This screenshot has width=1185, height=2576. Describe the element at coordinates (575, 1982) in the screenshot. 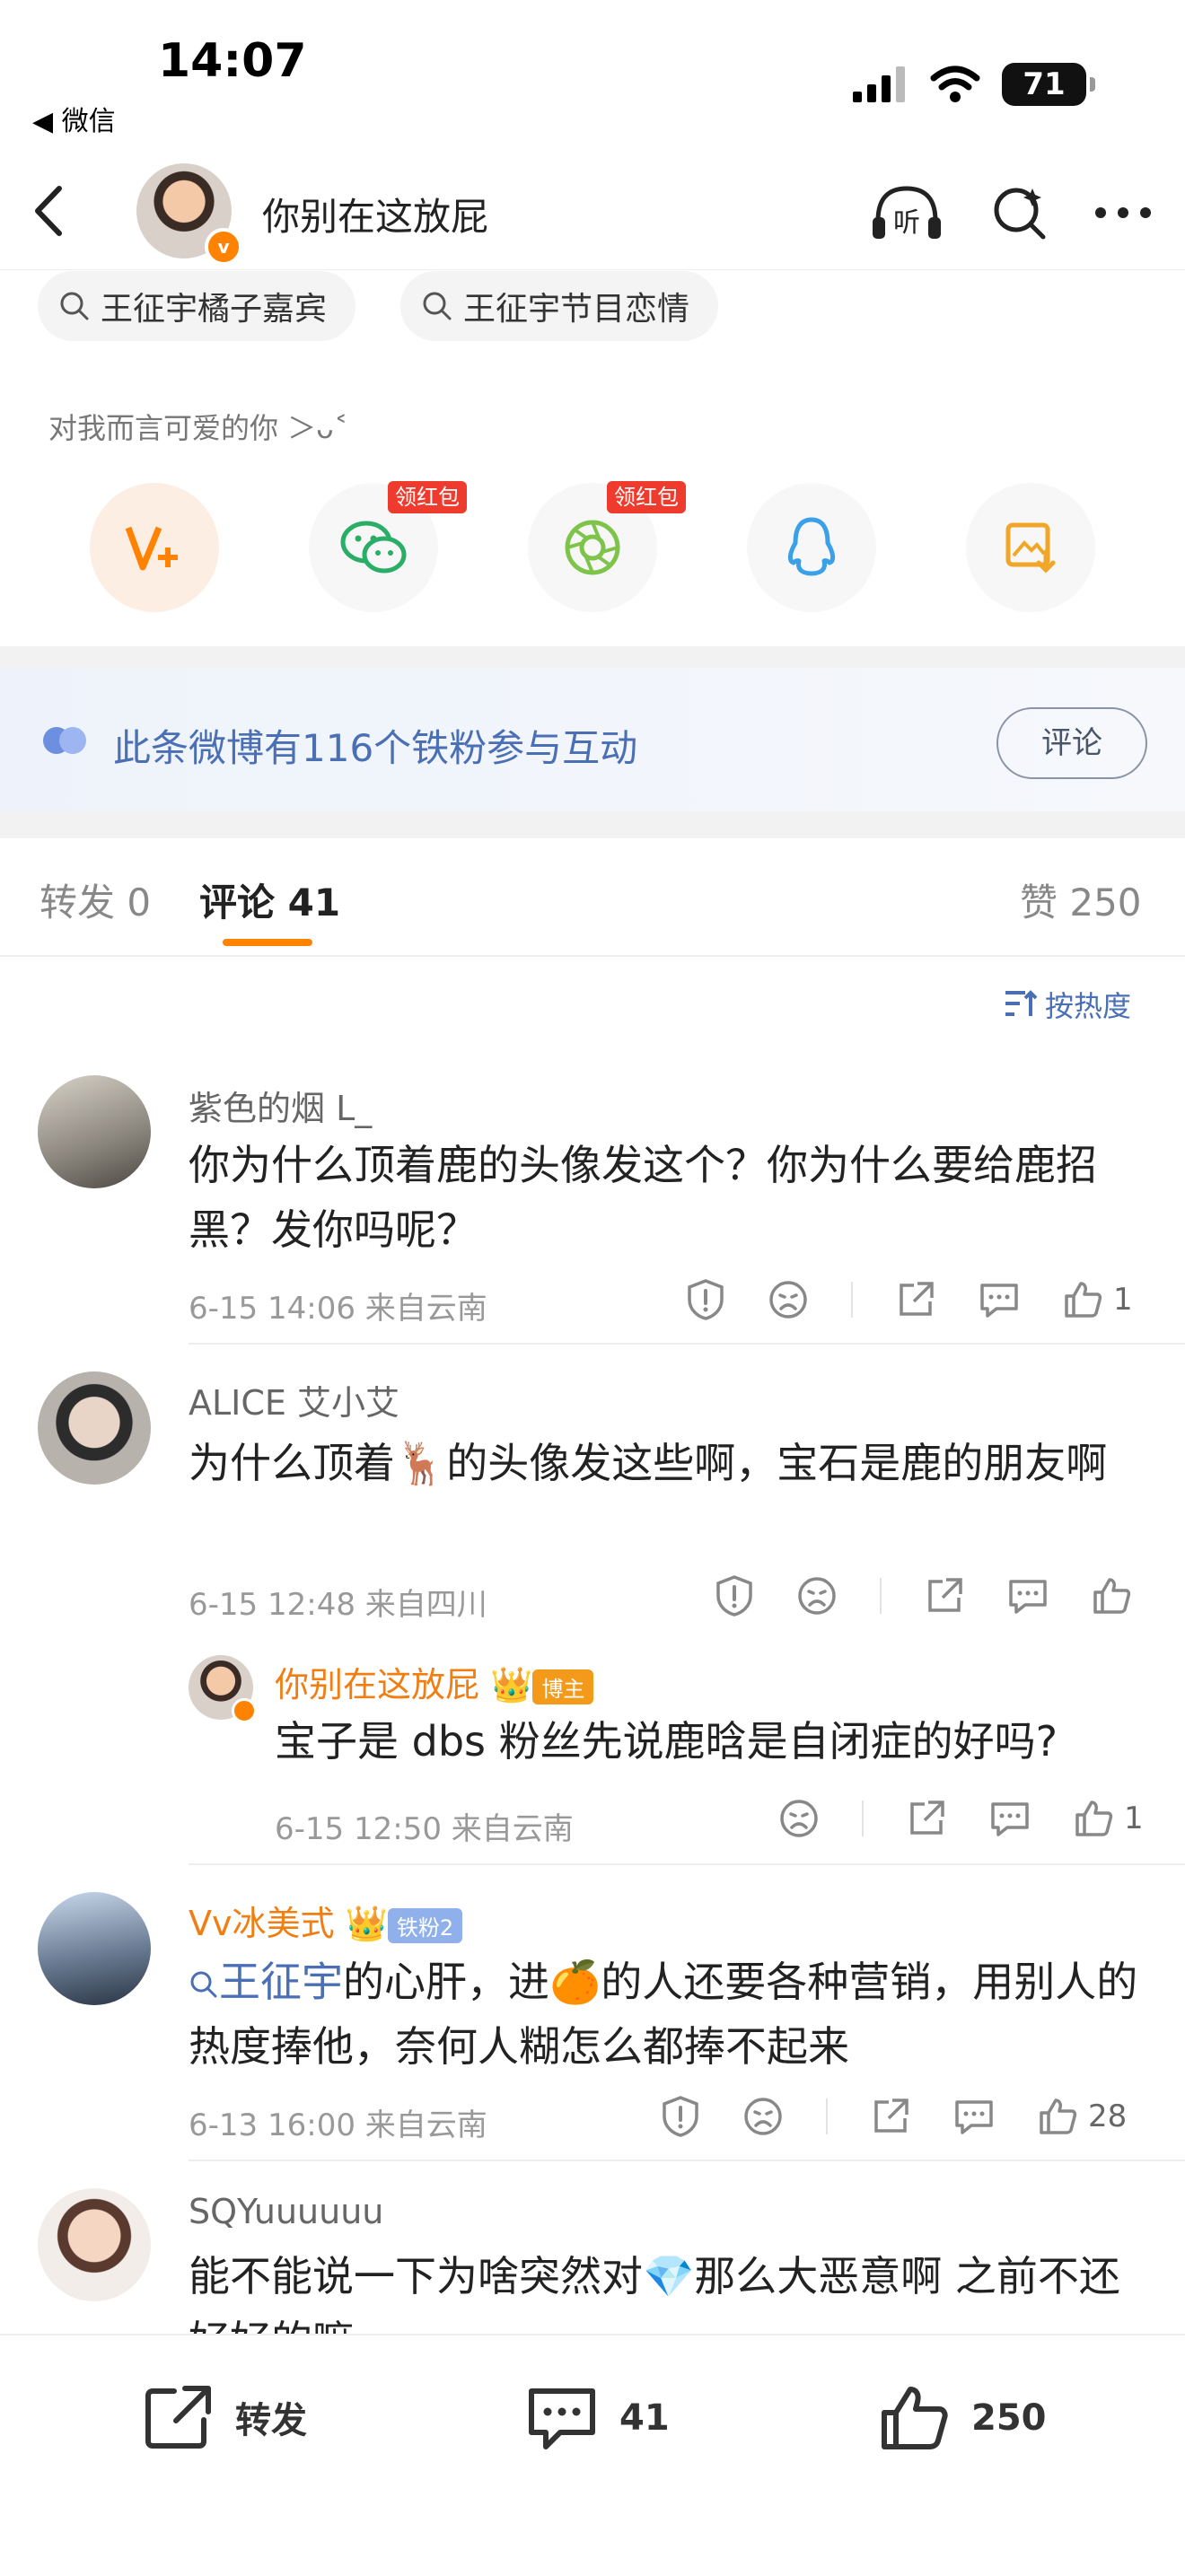

I see `orange-emoji-icon: 🍊` at that location.